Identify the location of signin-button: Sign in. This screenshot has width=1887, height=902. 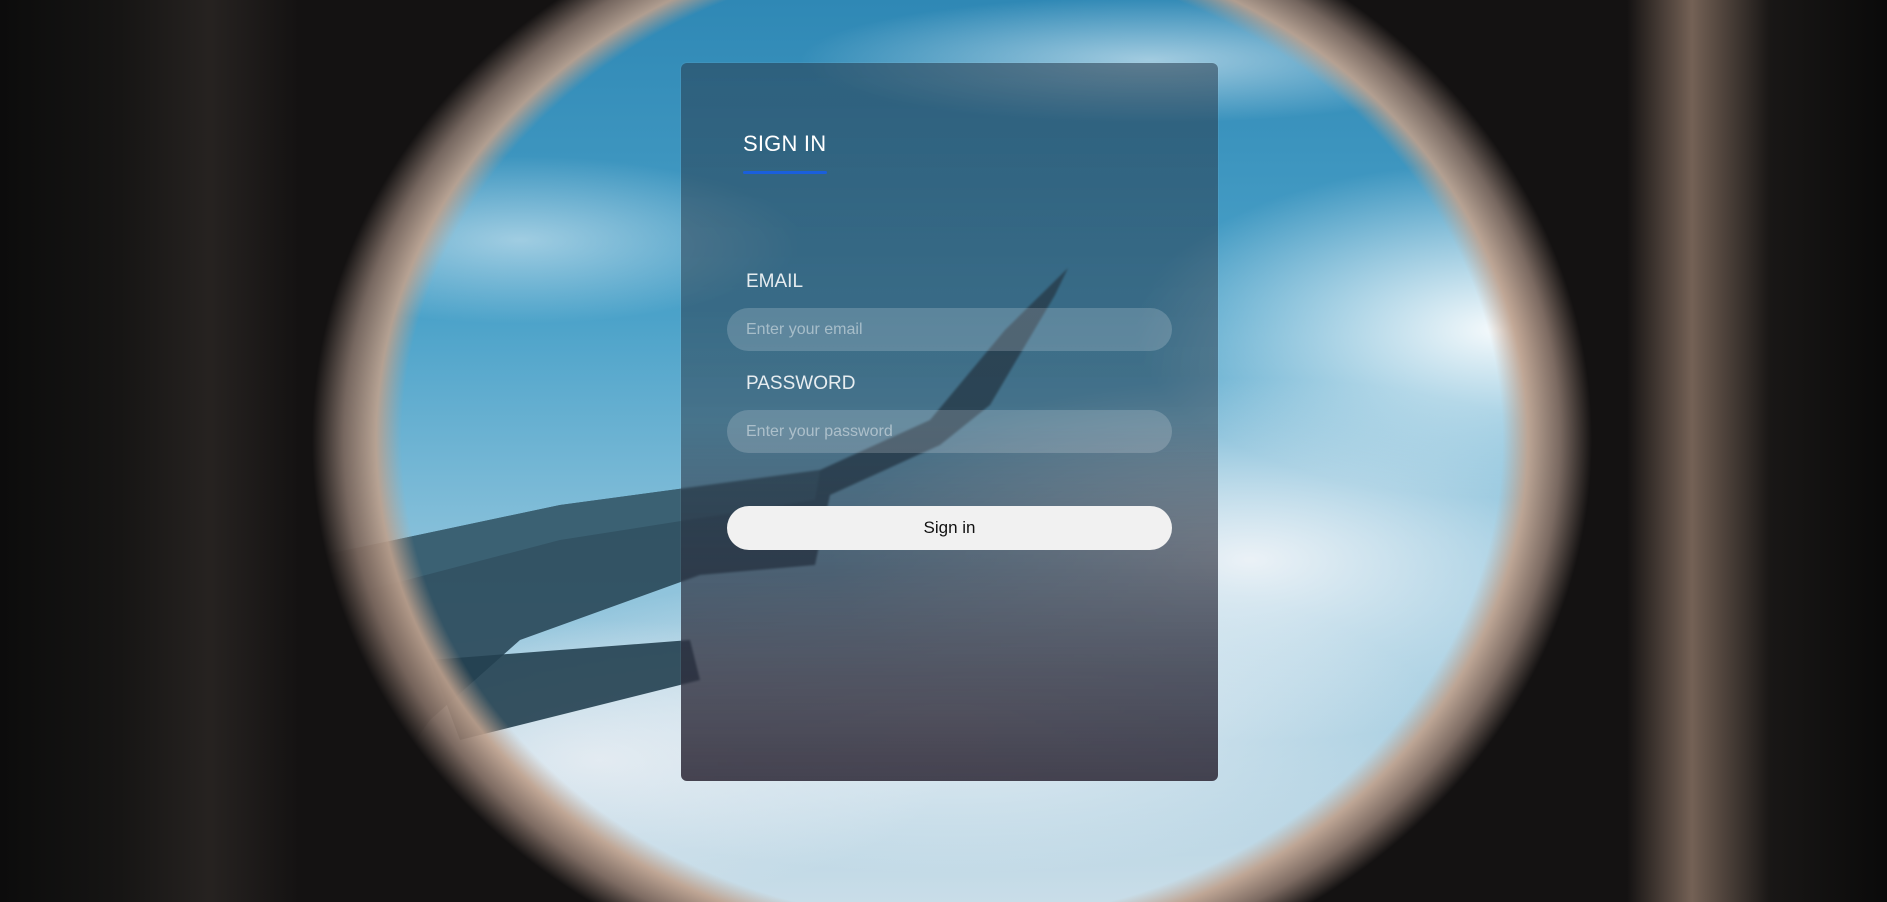
(949, 528).